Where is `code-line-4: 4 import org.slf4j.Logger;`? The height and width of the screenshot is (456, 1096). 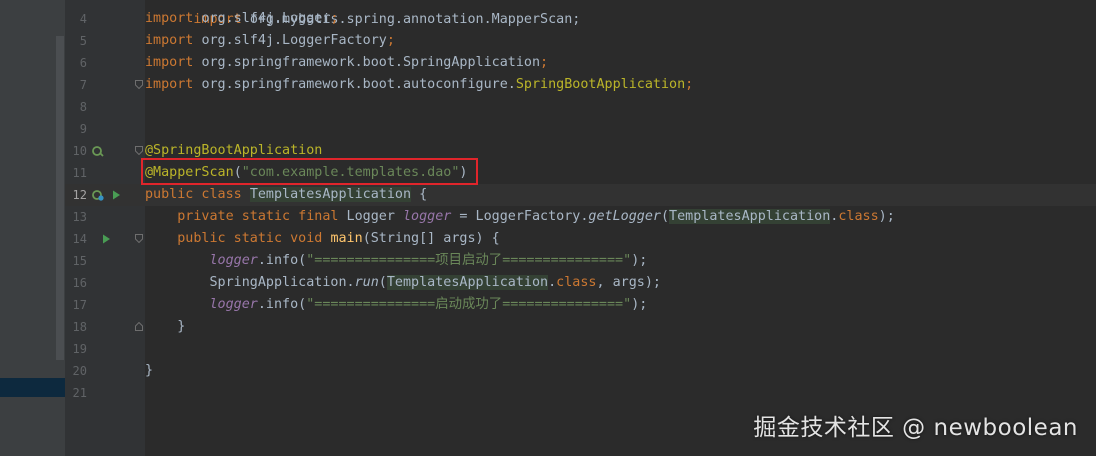 code-line-4: 4 import org.slf4j.Logger; is located at coordinates (580, 19).